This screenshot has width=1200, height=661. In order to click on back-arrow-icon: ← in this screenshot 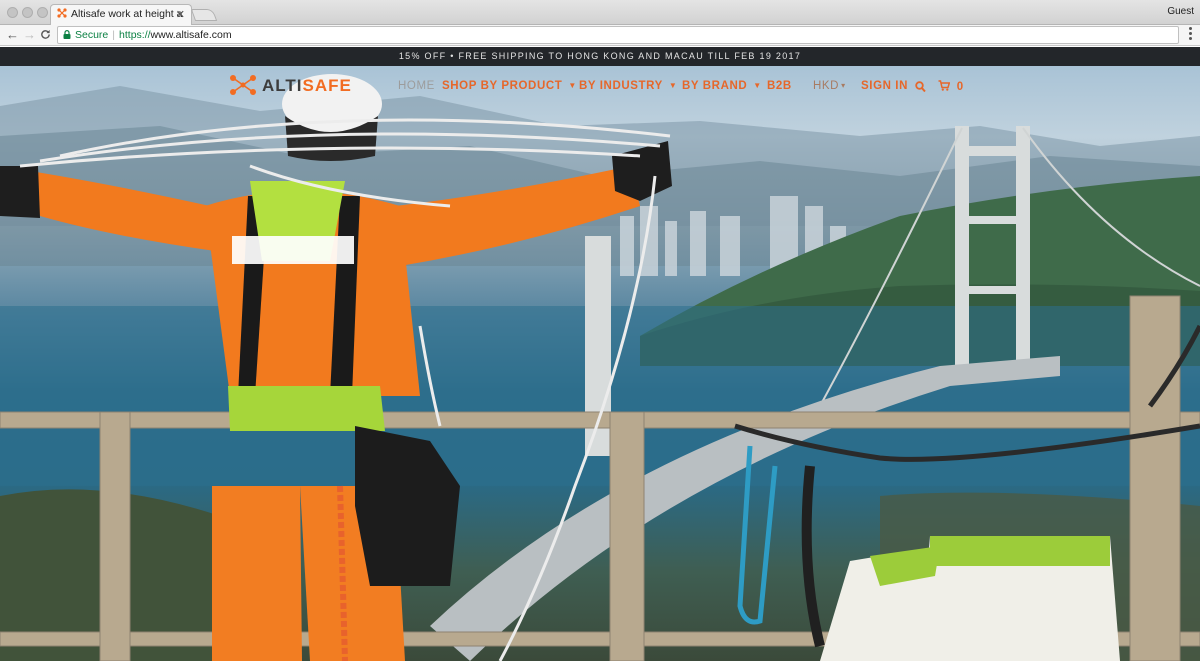, I will do `click(12, 35)`.